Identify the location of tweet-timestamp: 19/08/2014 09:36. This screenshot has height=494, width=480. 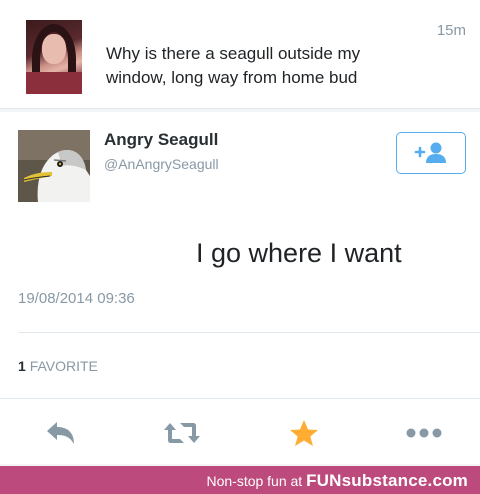
(76, 298).